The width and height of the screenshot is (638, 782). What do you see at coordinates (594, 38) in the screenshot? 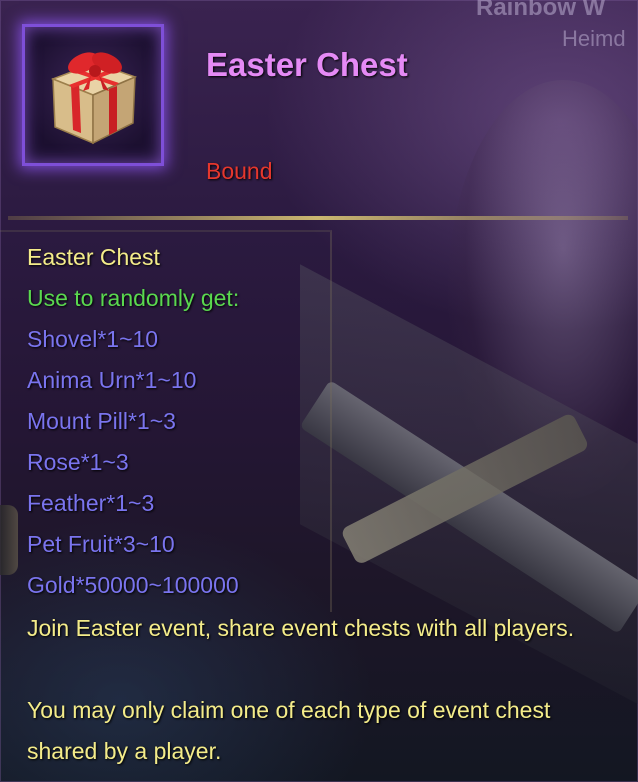
I see `background-label-right: Heimd` at bounding box center [594, 38].